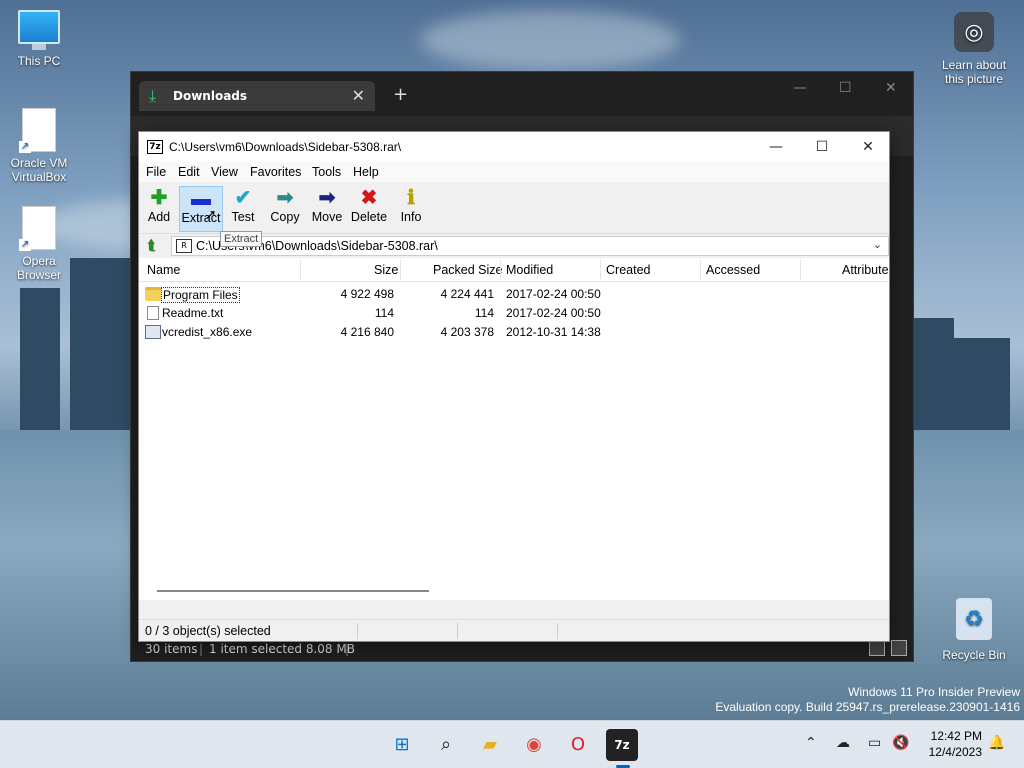 The width and height of the screenshot is (1024, 768). I want to click on up-folder-icon: ⮬, so click(152, 246).